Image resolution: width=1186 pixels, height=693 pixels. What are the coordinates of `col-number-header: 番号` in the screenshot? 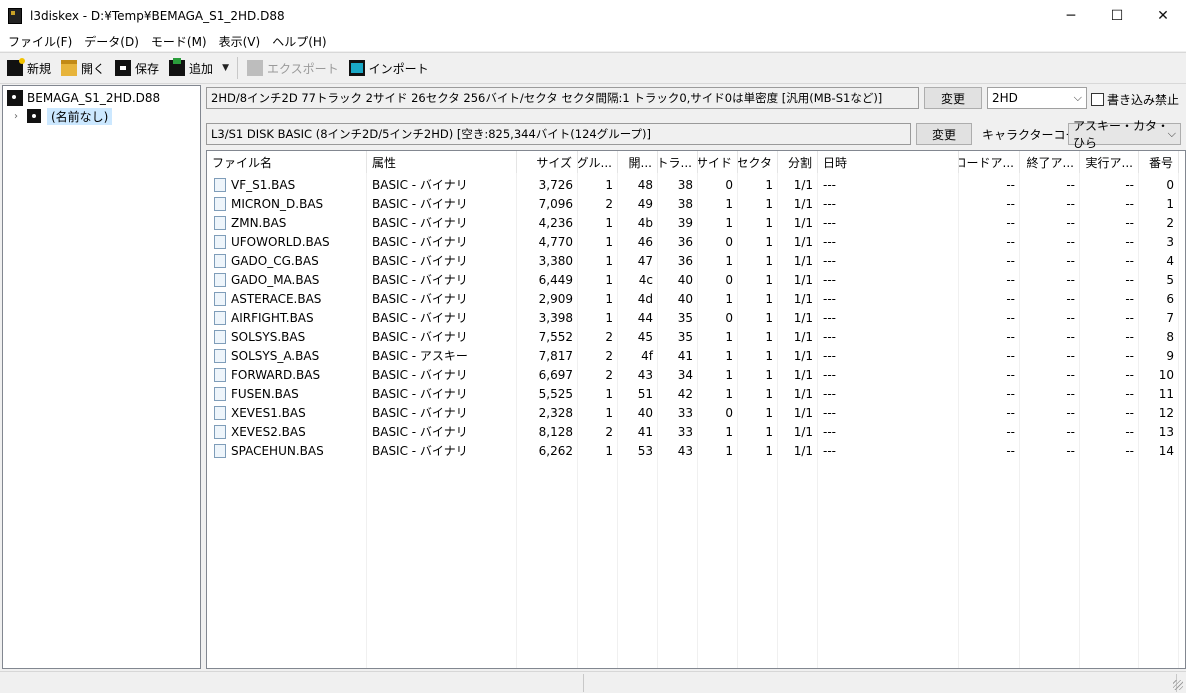 It's located at (1159, 162).